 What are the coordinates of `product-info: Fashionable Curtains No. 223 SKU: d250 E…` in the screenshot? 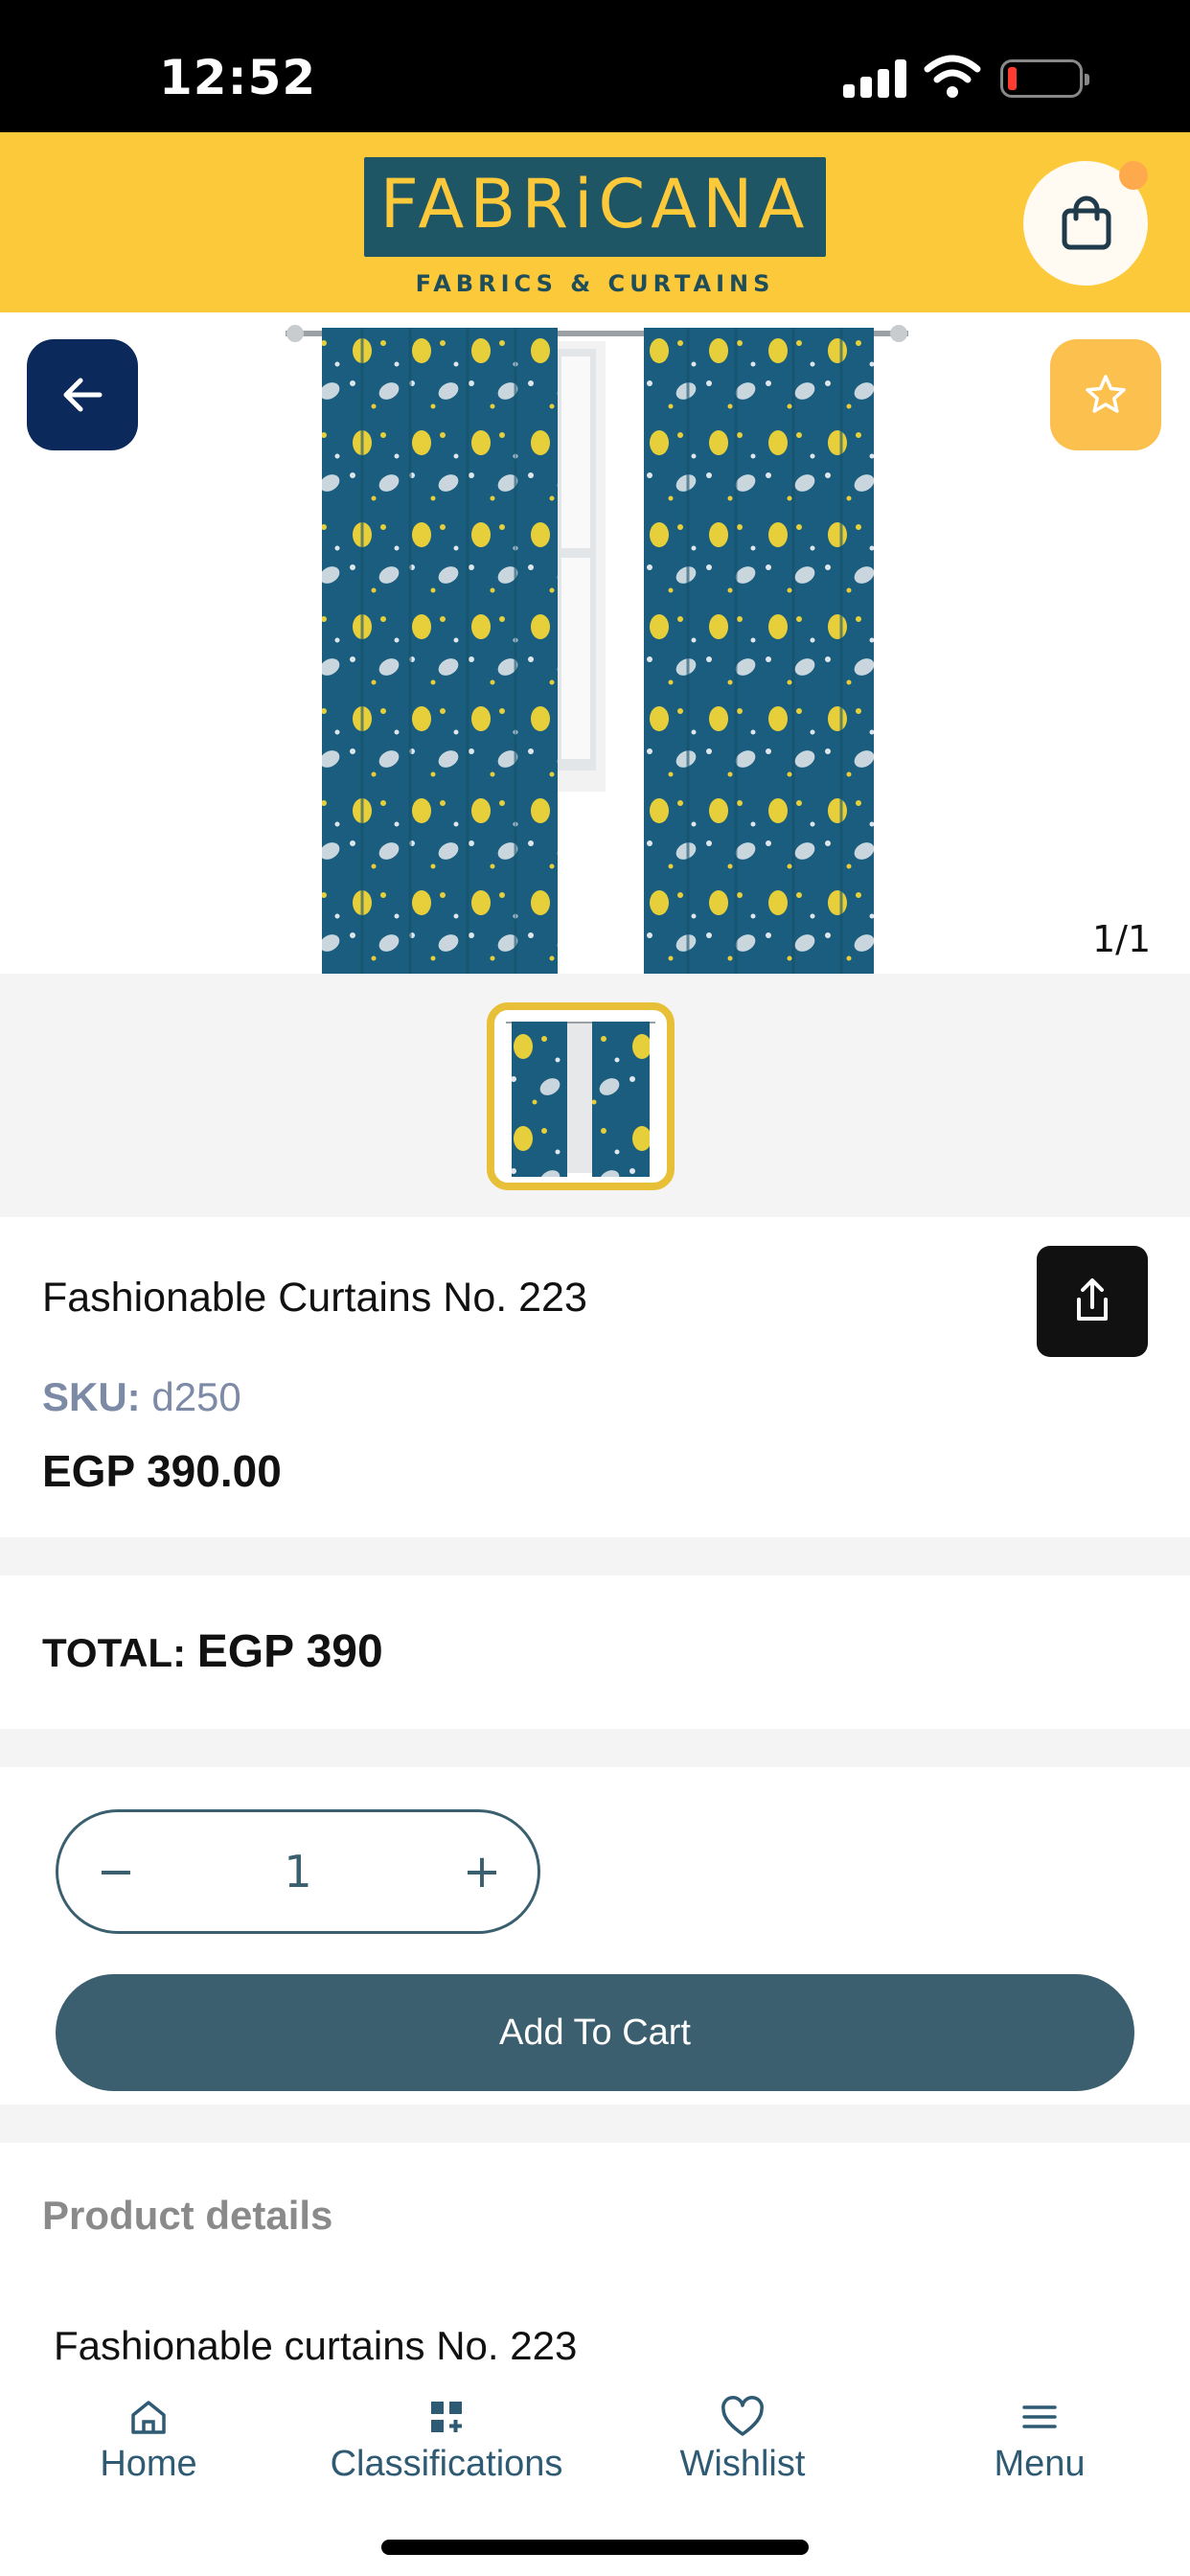 It's located at (595, 1377).